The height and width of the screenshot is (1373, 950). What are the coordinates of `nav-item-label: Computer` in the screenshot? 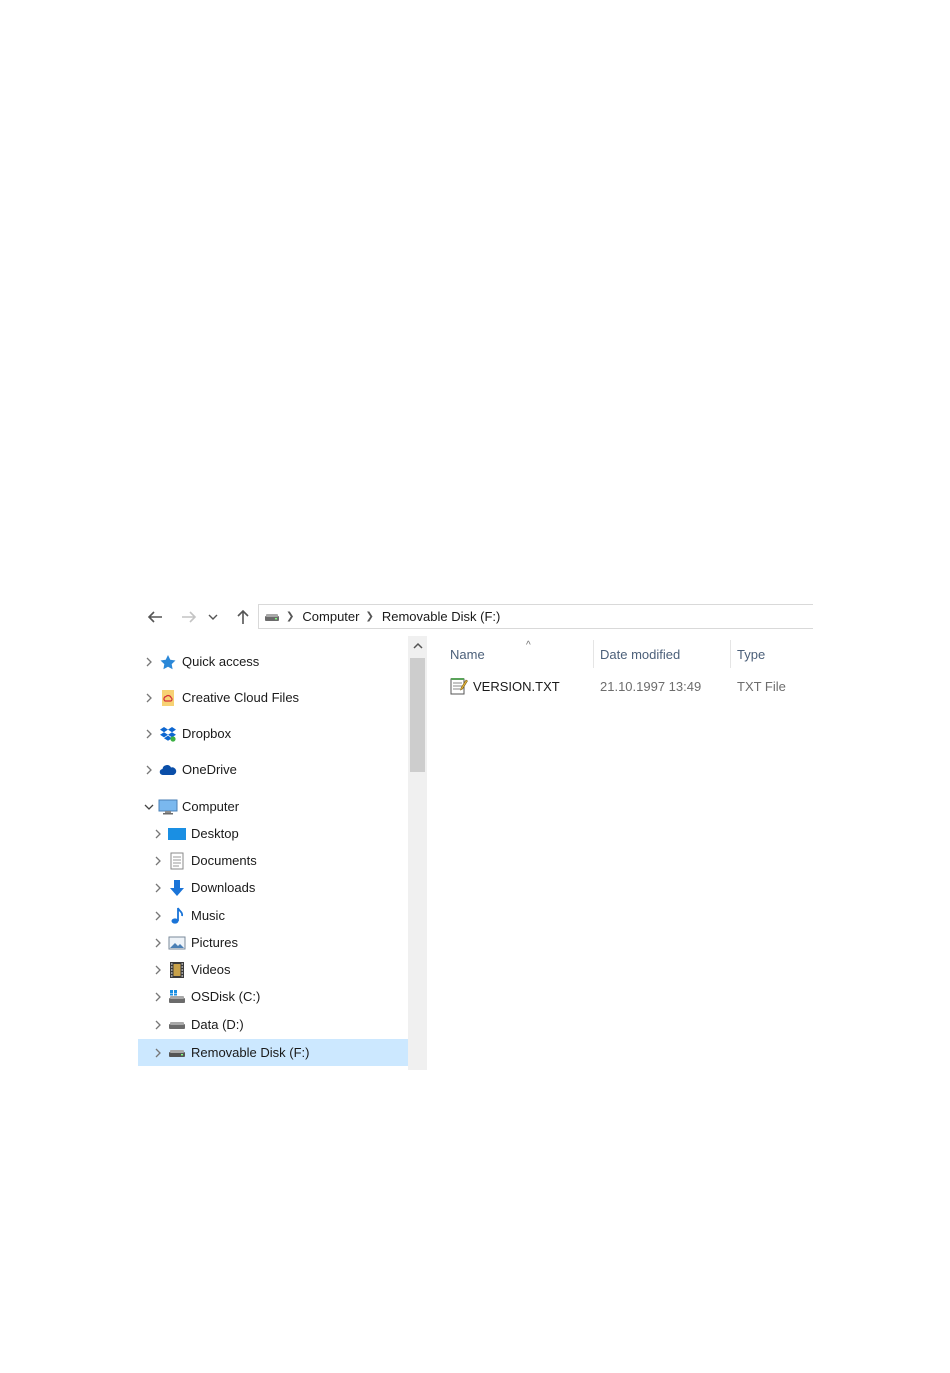 It's located at (211, 806).